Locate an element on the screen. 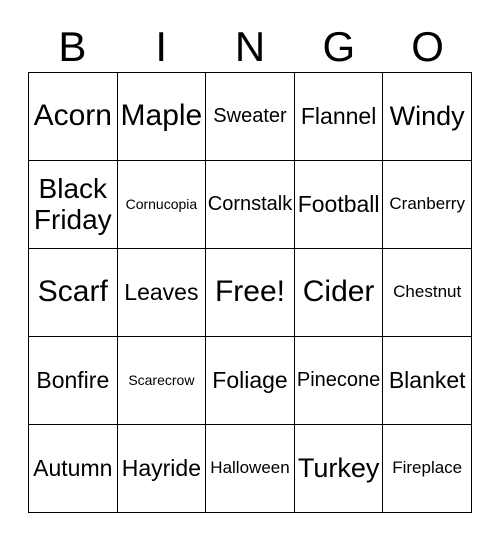  bingo-cell: Cider is located at coordinates (339, 293).